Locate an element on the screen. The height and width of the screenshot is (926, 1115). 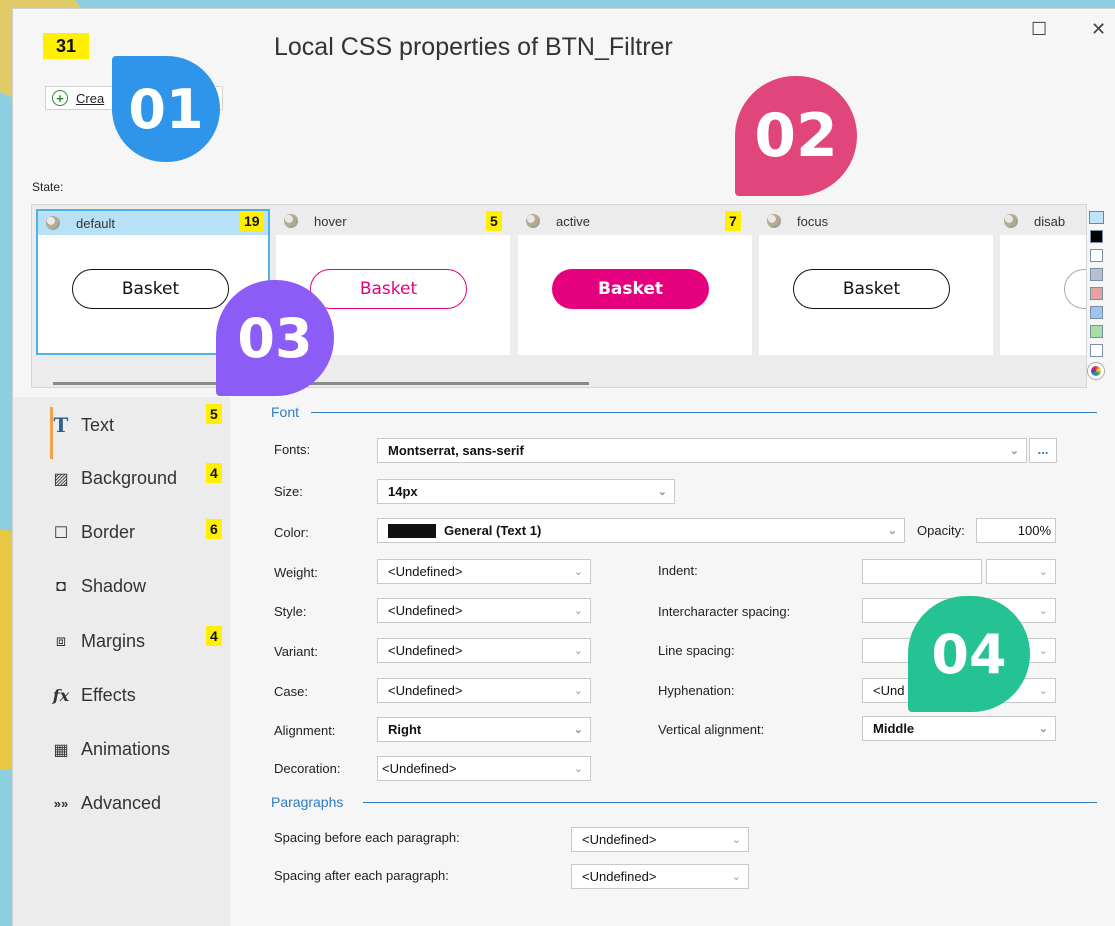
spacing-after-value: <Undefined> is located at coordinates (619, 876).